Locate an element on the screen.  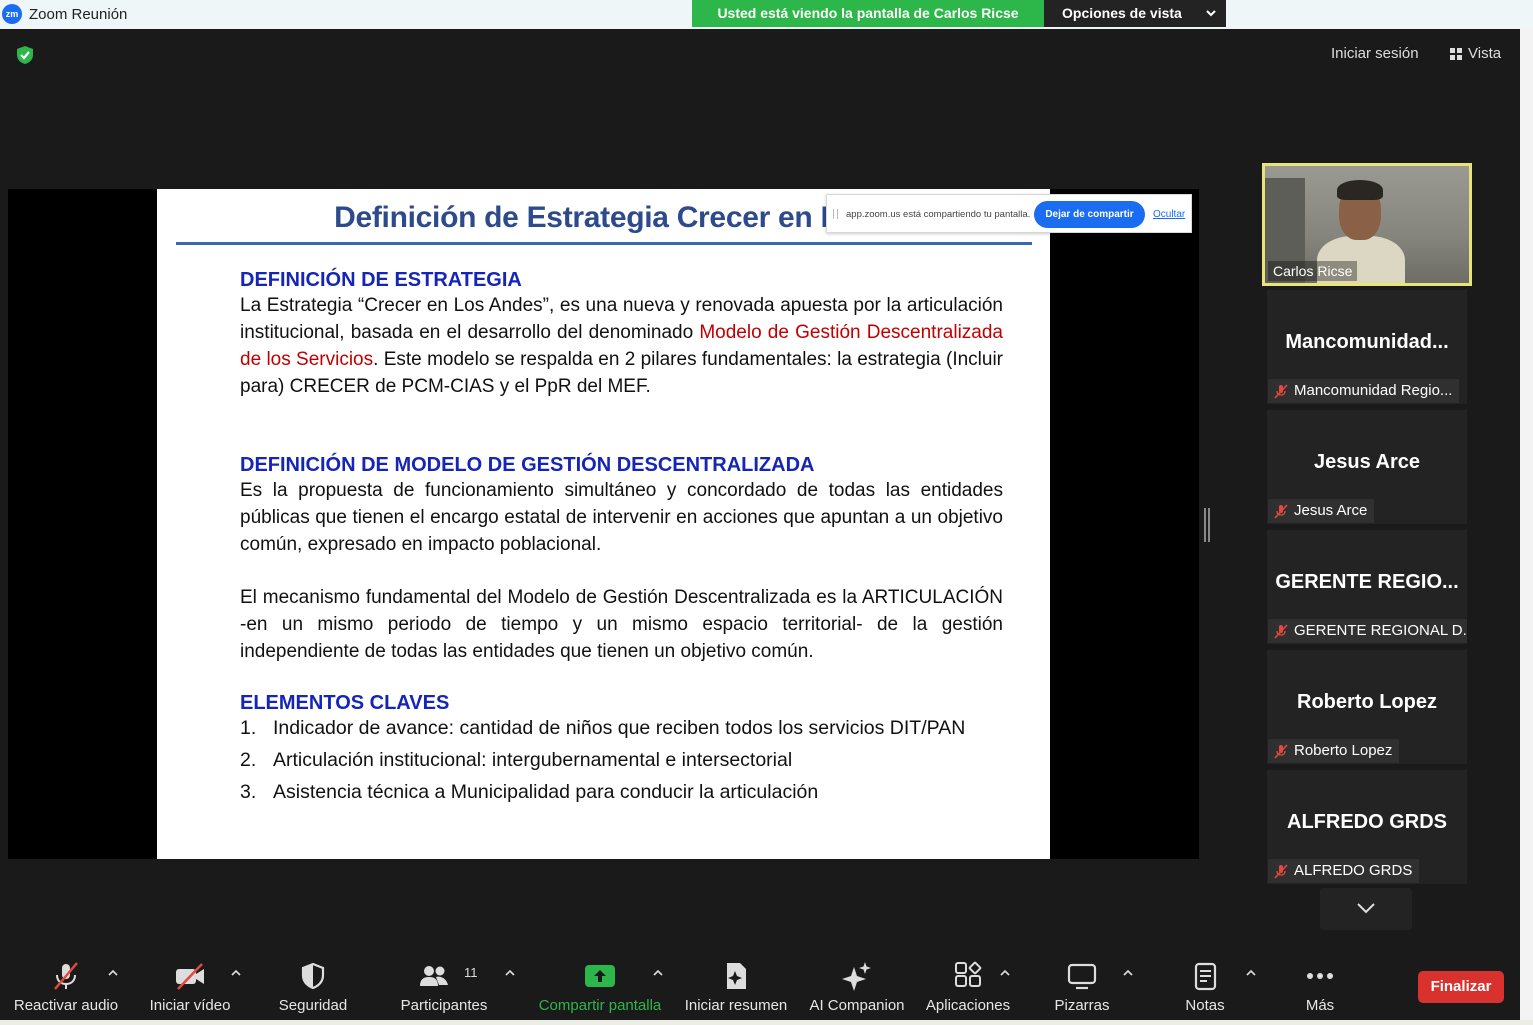
participant-label: Jesus Arce is located at coordinates (1321, 511).